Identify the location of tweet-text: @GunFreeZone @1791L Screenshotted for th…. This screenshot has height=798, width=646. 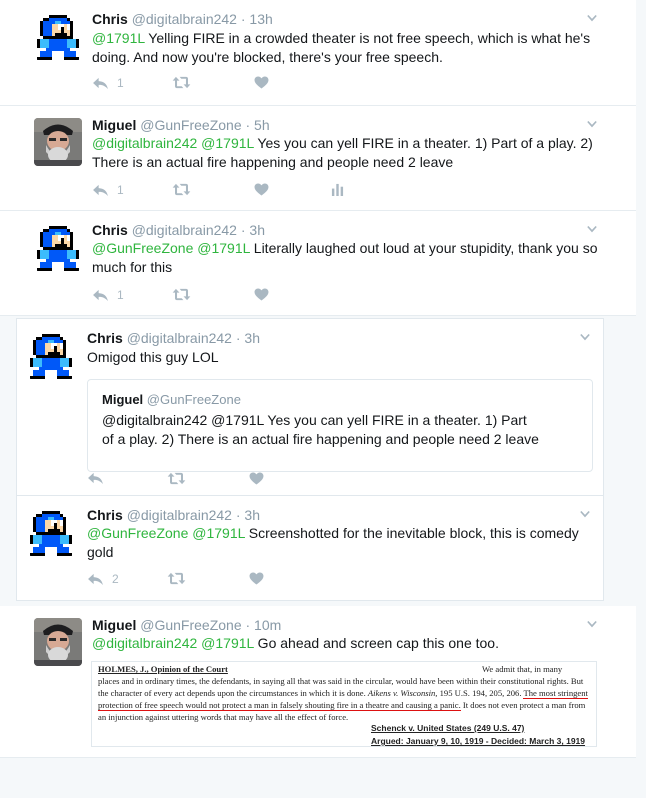
(333, 542).